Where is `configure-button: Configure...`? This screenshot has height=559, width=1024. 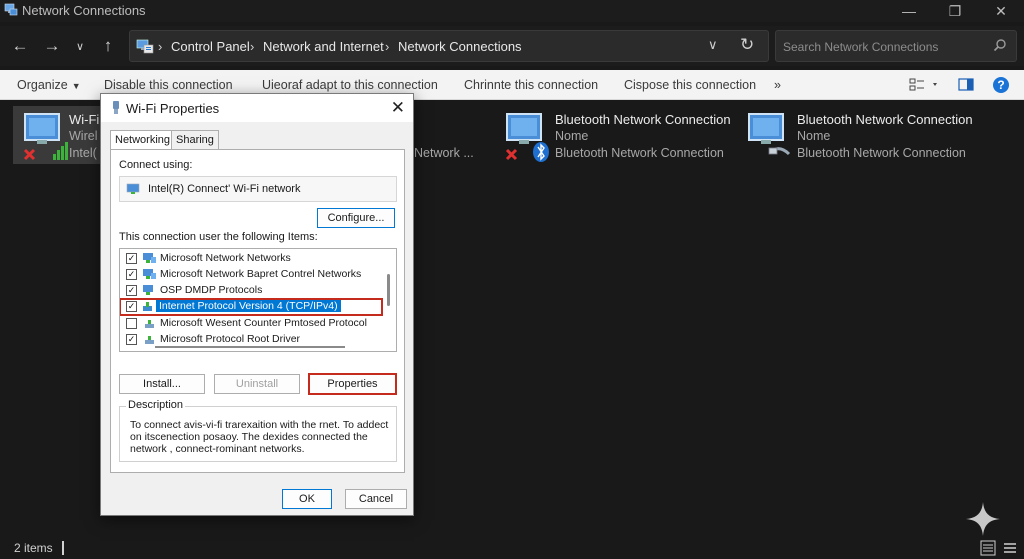 configure-button: Configure... is located at coordinates (356, 218).